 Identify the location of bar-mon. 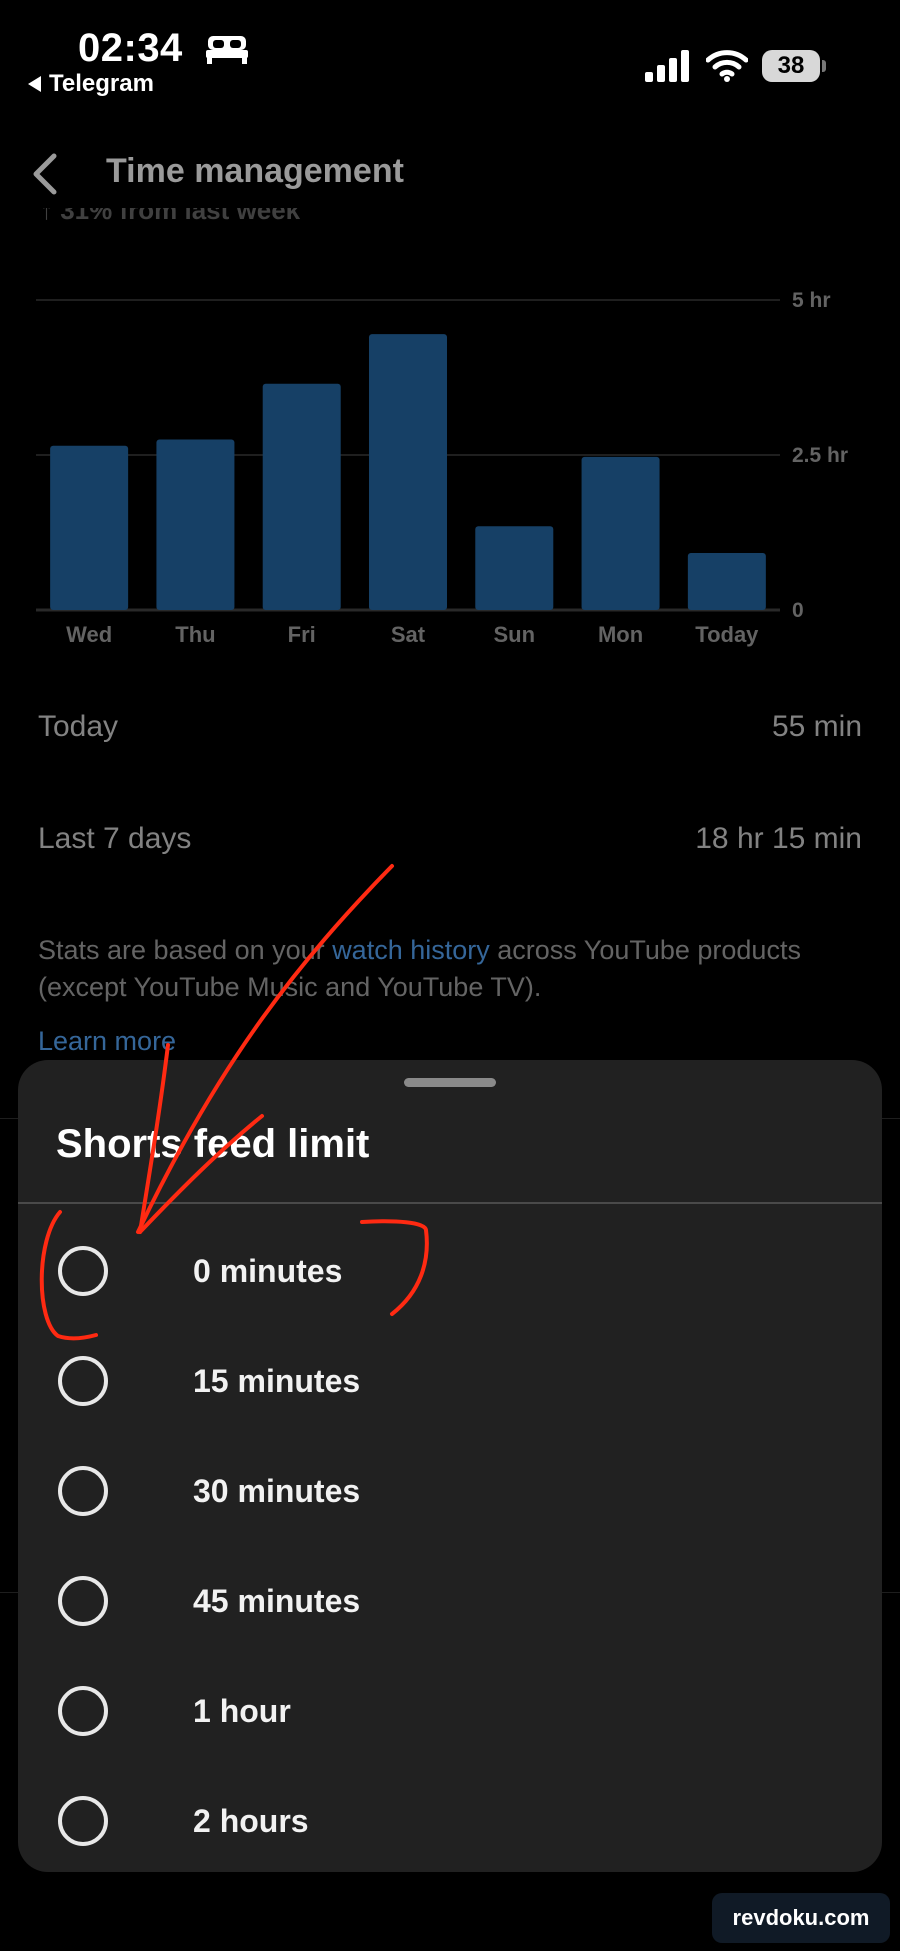
(620, 533).